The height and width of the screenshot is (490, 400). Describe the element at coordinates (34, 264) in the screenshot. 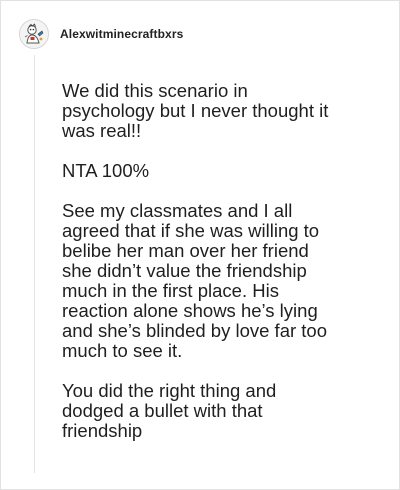

I see `thread-line` at that location.